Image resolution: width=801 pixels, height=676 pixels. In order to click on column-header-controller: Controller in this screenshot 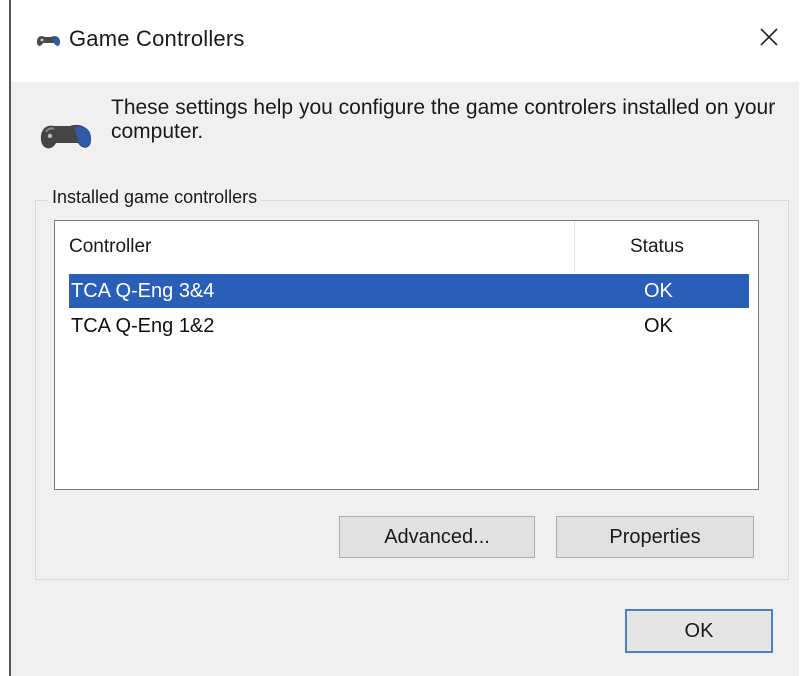, I will do `click(110, 247)`.